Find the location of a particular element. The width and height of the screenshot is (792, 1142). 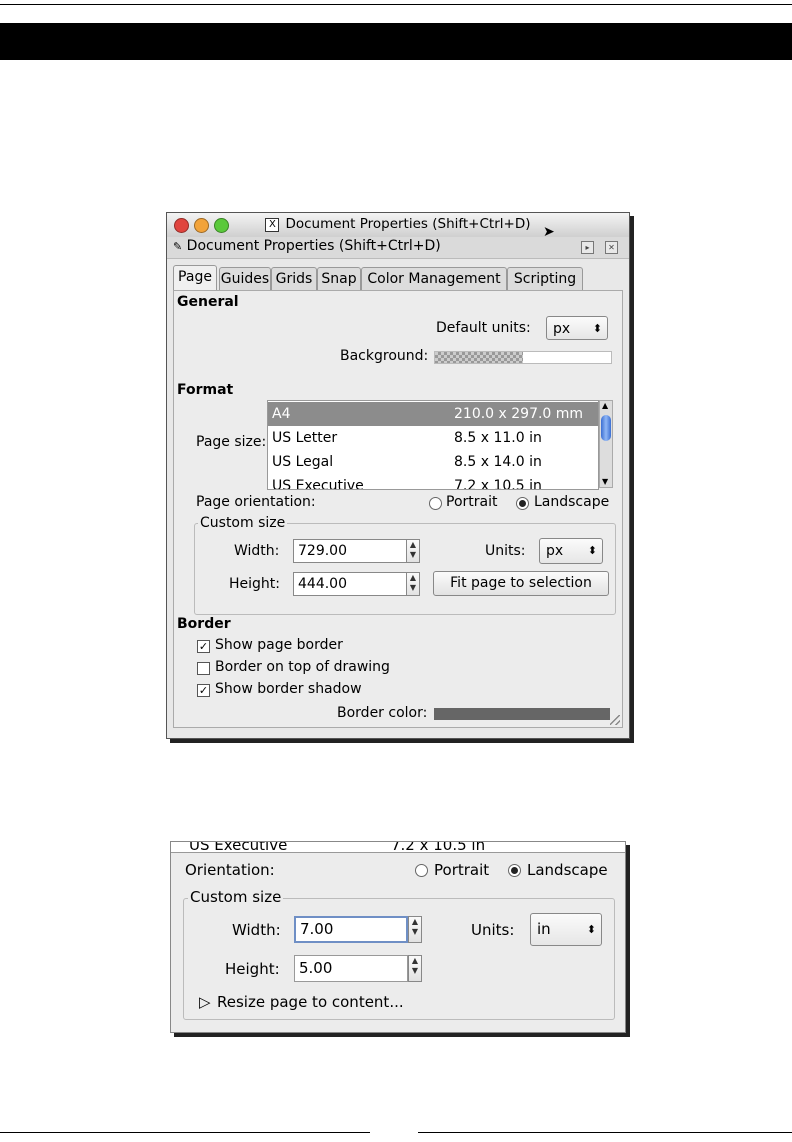

page-orientation-label: Page orientation: is located at coordinates (256, 502).